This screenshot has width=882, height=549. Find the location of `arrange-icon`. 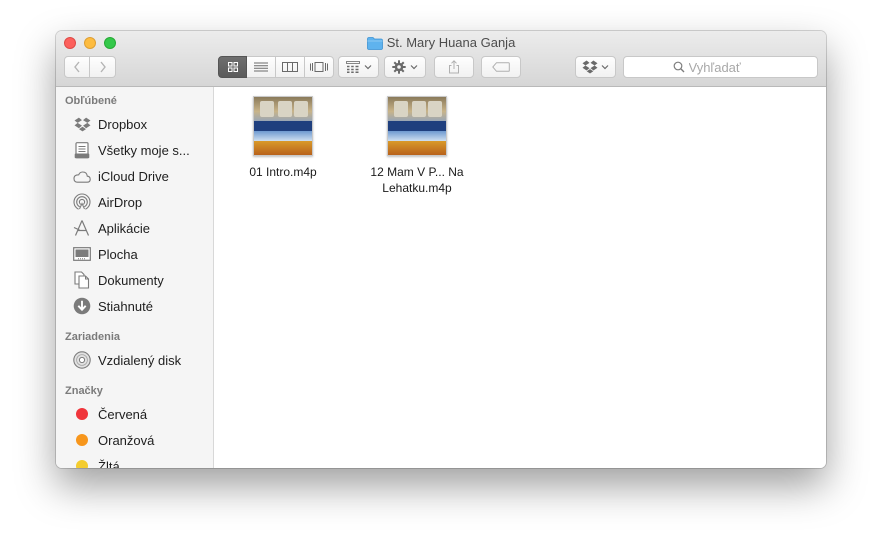

arrange-icon is located at coordinates (352, 67).